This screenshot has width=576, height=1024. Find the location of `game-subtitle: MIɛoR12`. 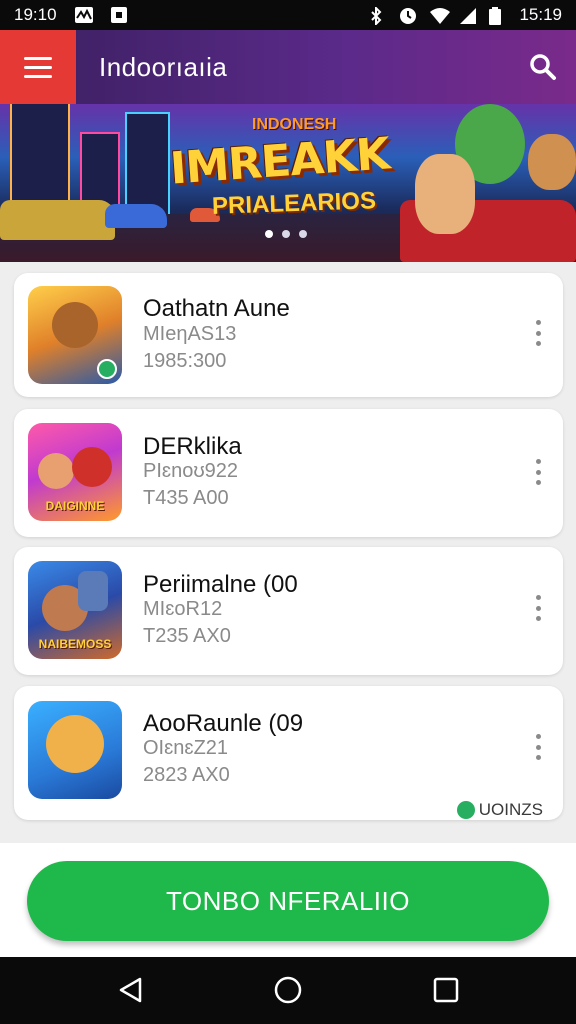

game-subtitle: MIɛoR12 is located at coordinates (183, 609).